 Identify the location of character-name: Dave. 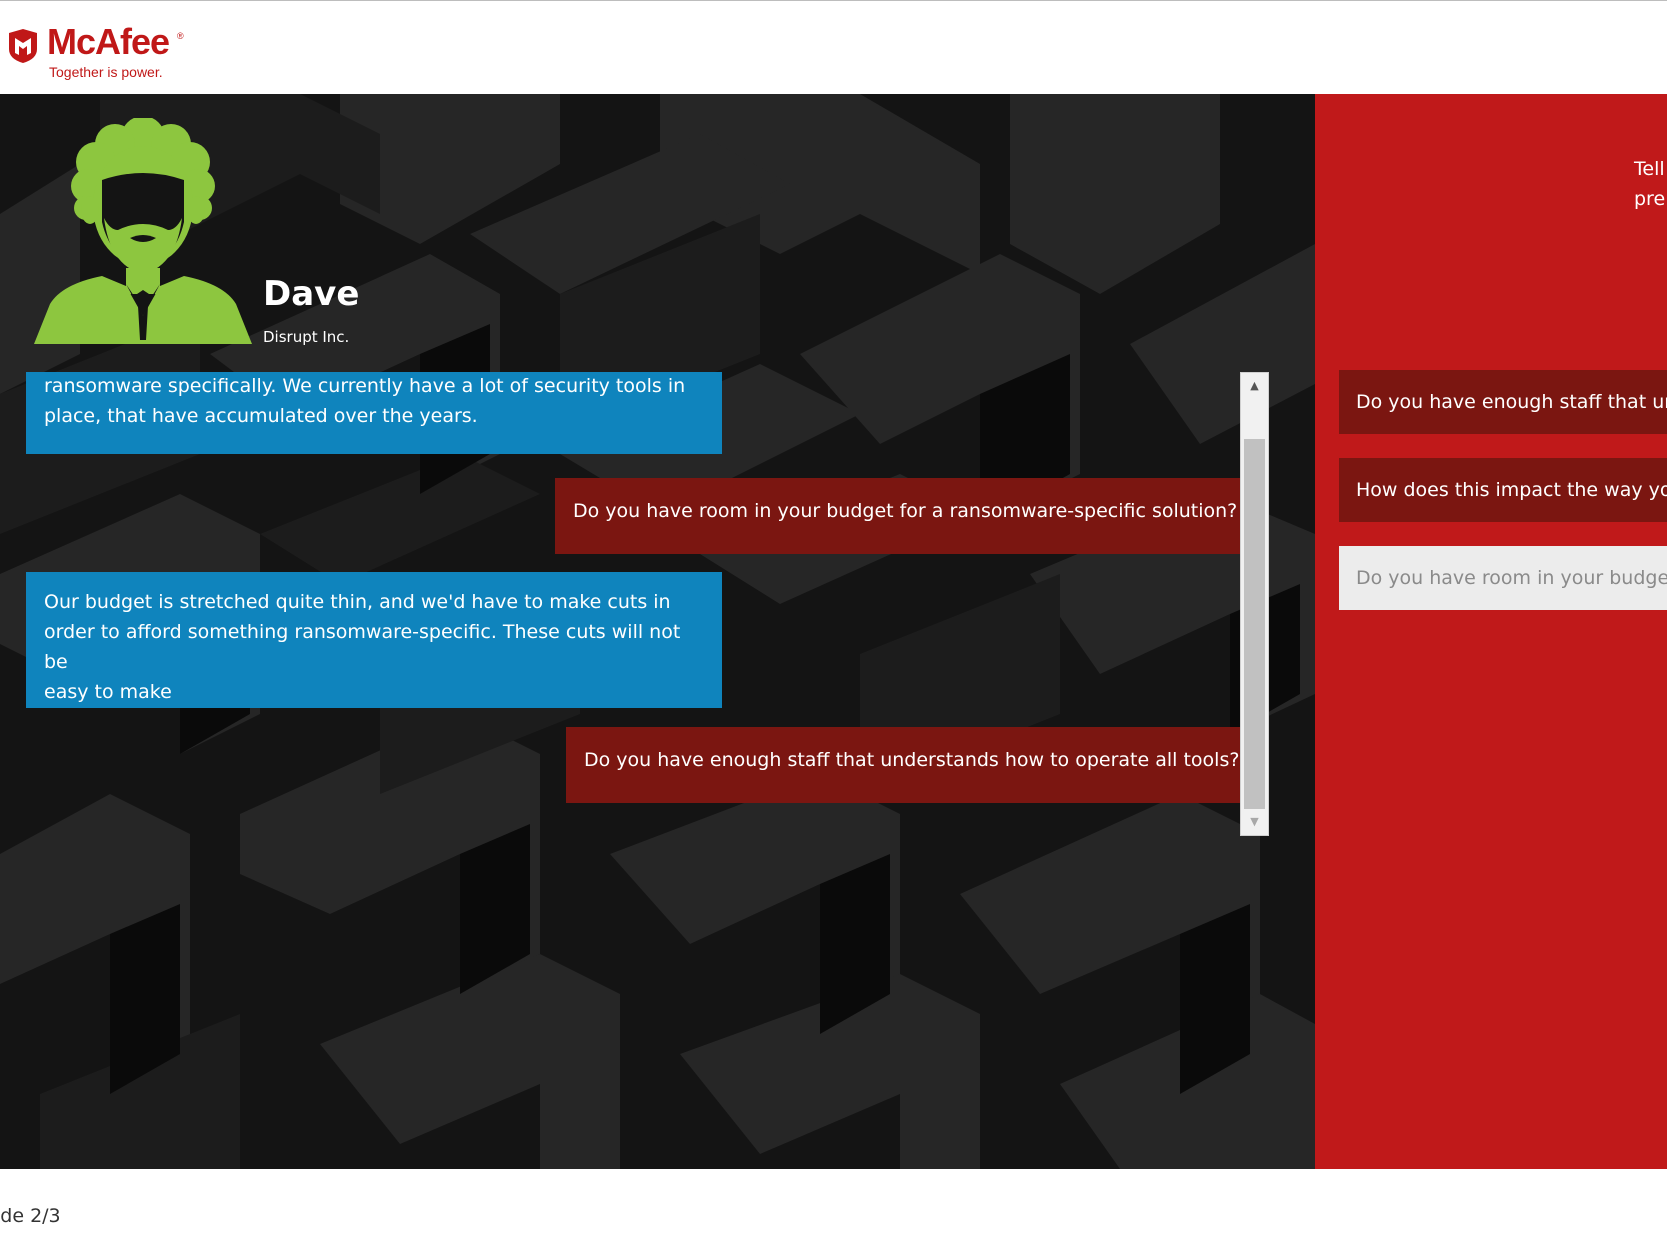
(311, 294).